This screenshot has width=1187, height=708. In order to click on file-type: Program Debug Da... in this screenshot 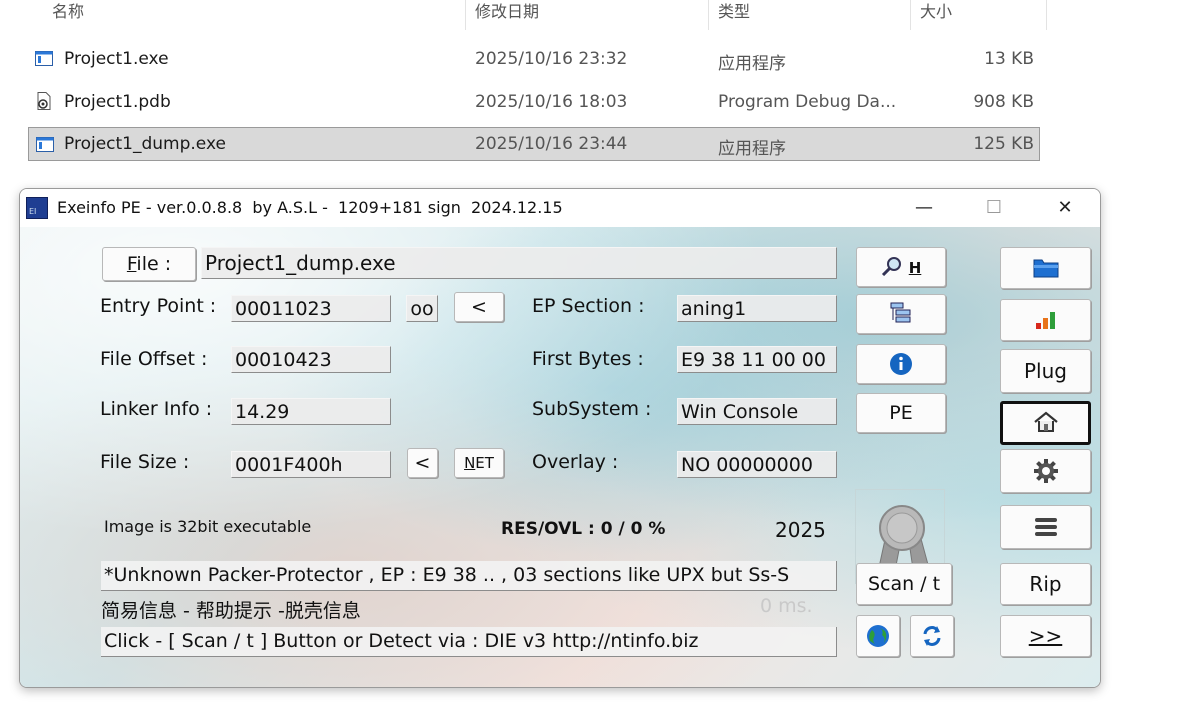, I will do `click(807, 102)`.